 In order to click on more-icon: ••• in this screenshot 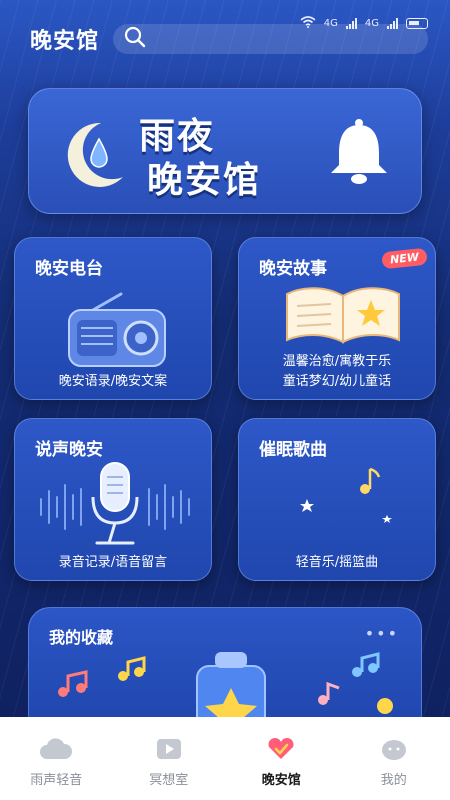, I will do `click(382, 633)`.